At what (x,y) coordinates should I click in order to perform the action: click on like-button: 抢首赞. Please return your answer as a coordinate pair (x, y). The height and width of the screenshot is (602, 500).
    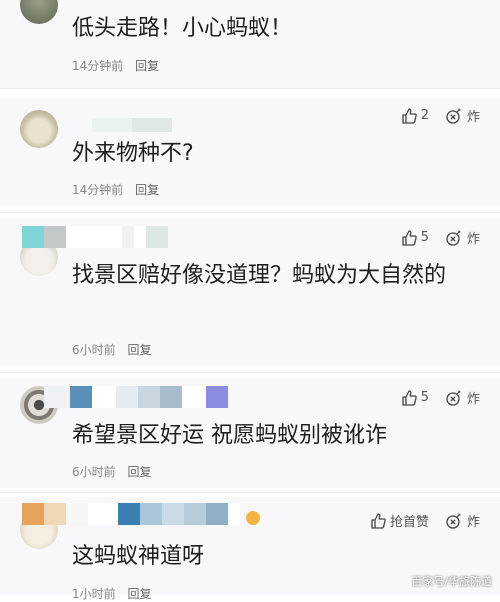
    Looking at the image, I should click on (399, 520).